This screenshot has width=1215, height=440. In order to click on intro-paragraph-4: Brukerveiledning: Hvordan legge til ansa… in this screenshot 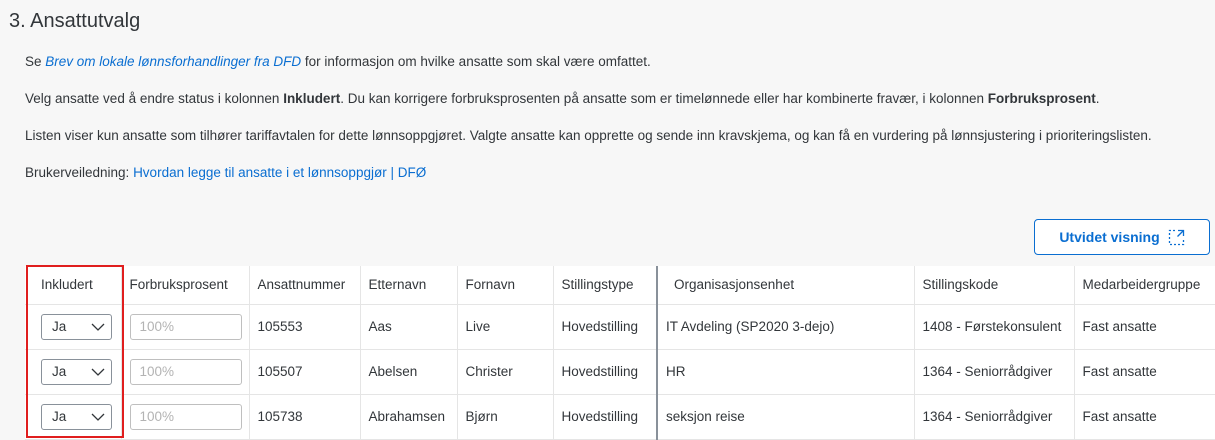, I will do `click(225, 172)`.